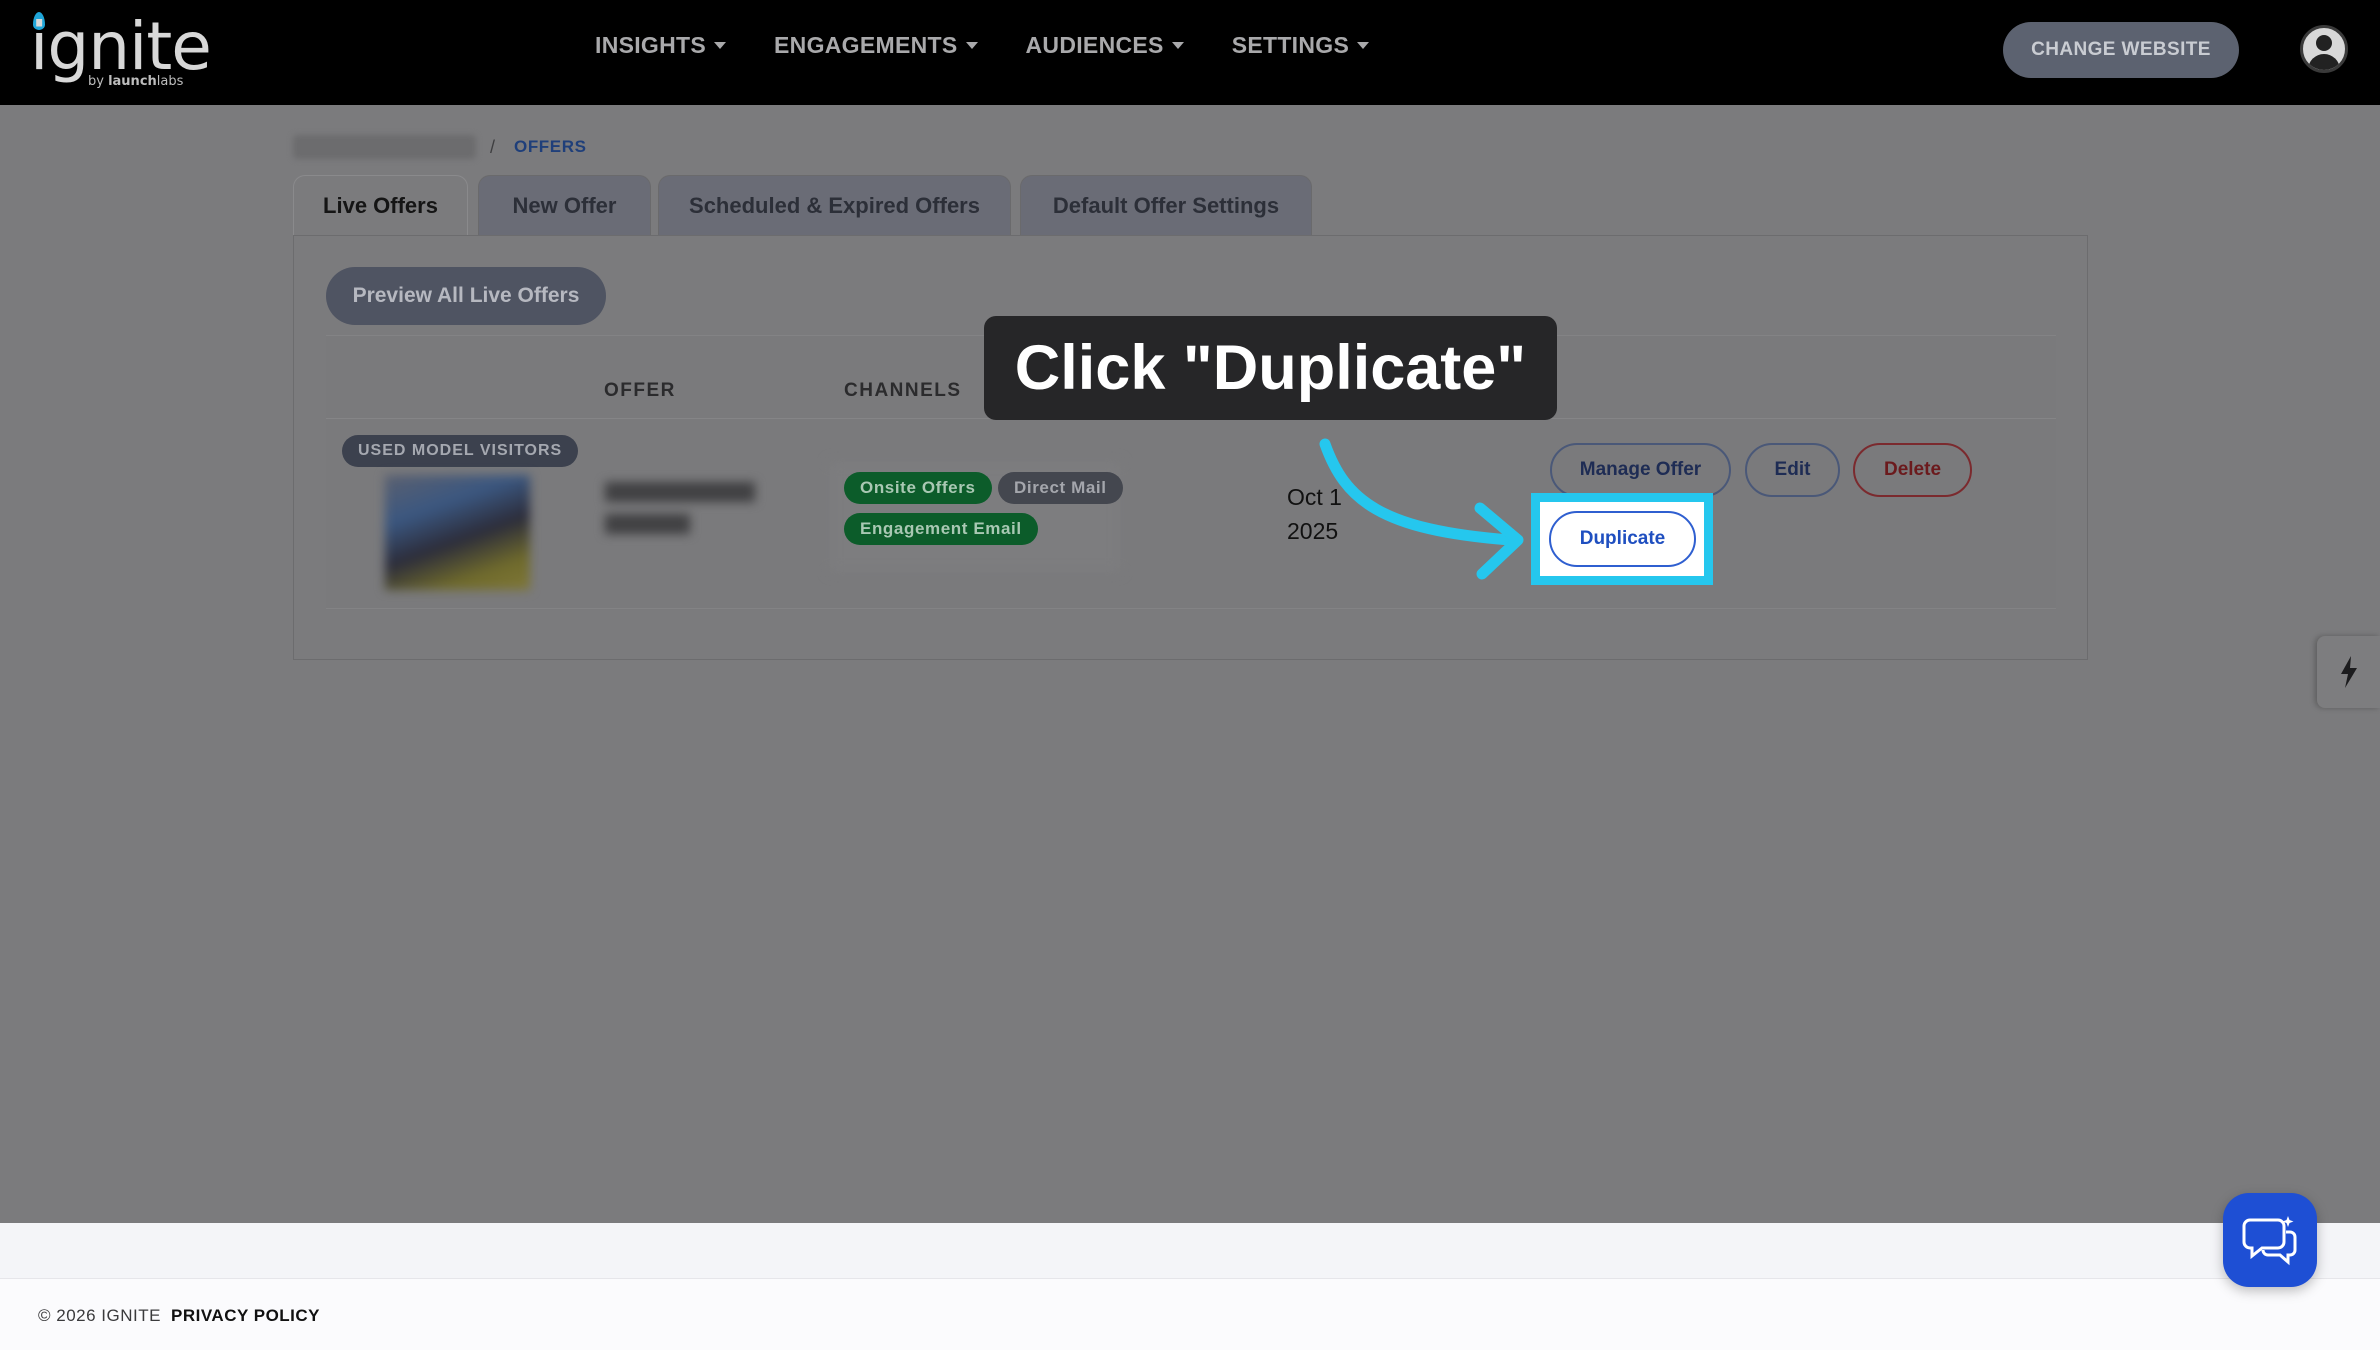 This screenshot has height=1350, width=2380. Describe the element at coordinates (1912, 470) in the screenshot. I see `delete-button: Delete` at that location.